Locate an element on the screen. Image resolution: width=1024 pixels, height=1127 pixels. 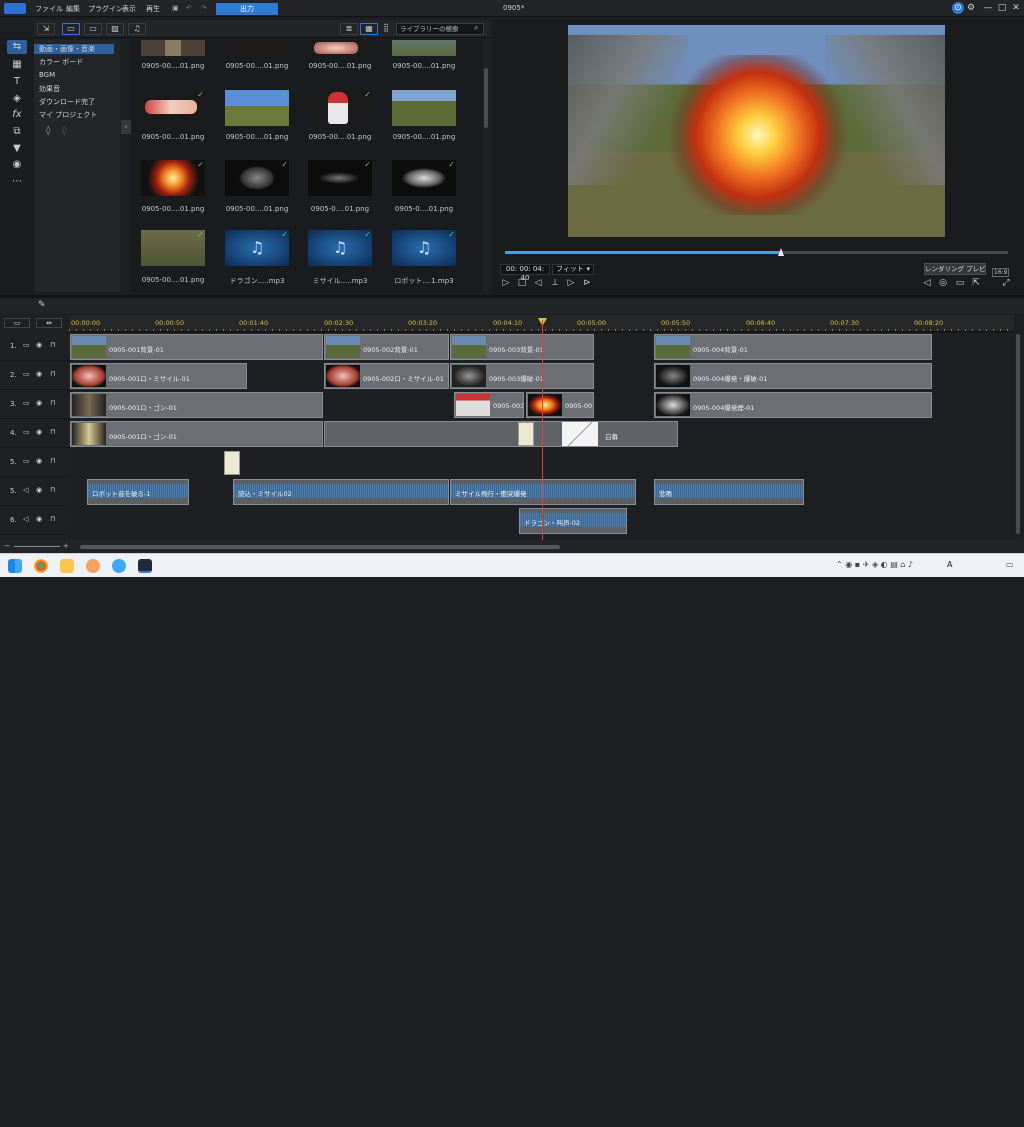
timecode-display: 00: 00: 04: 40 is located at coordinates (525, 273).